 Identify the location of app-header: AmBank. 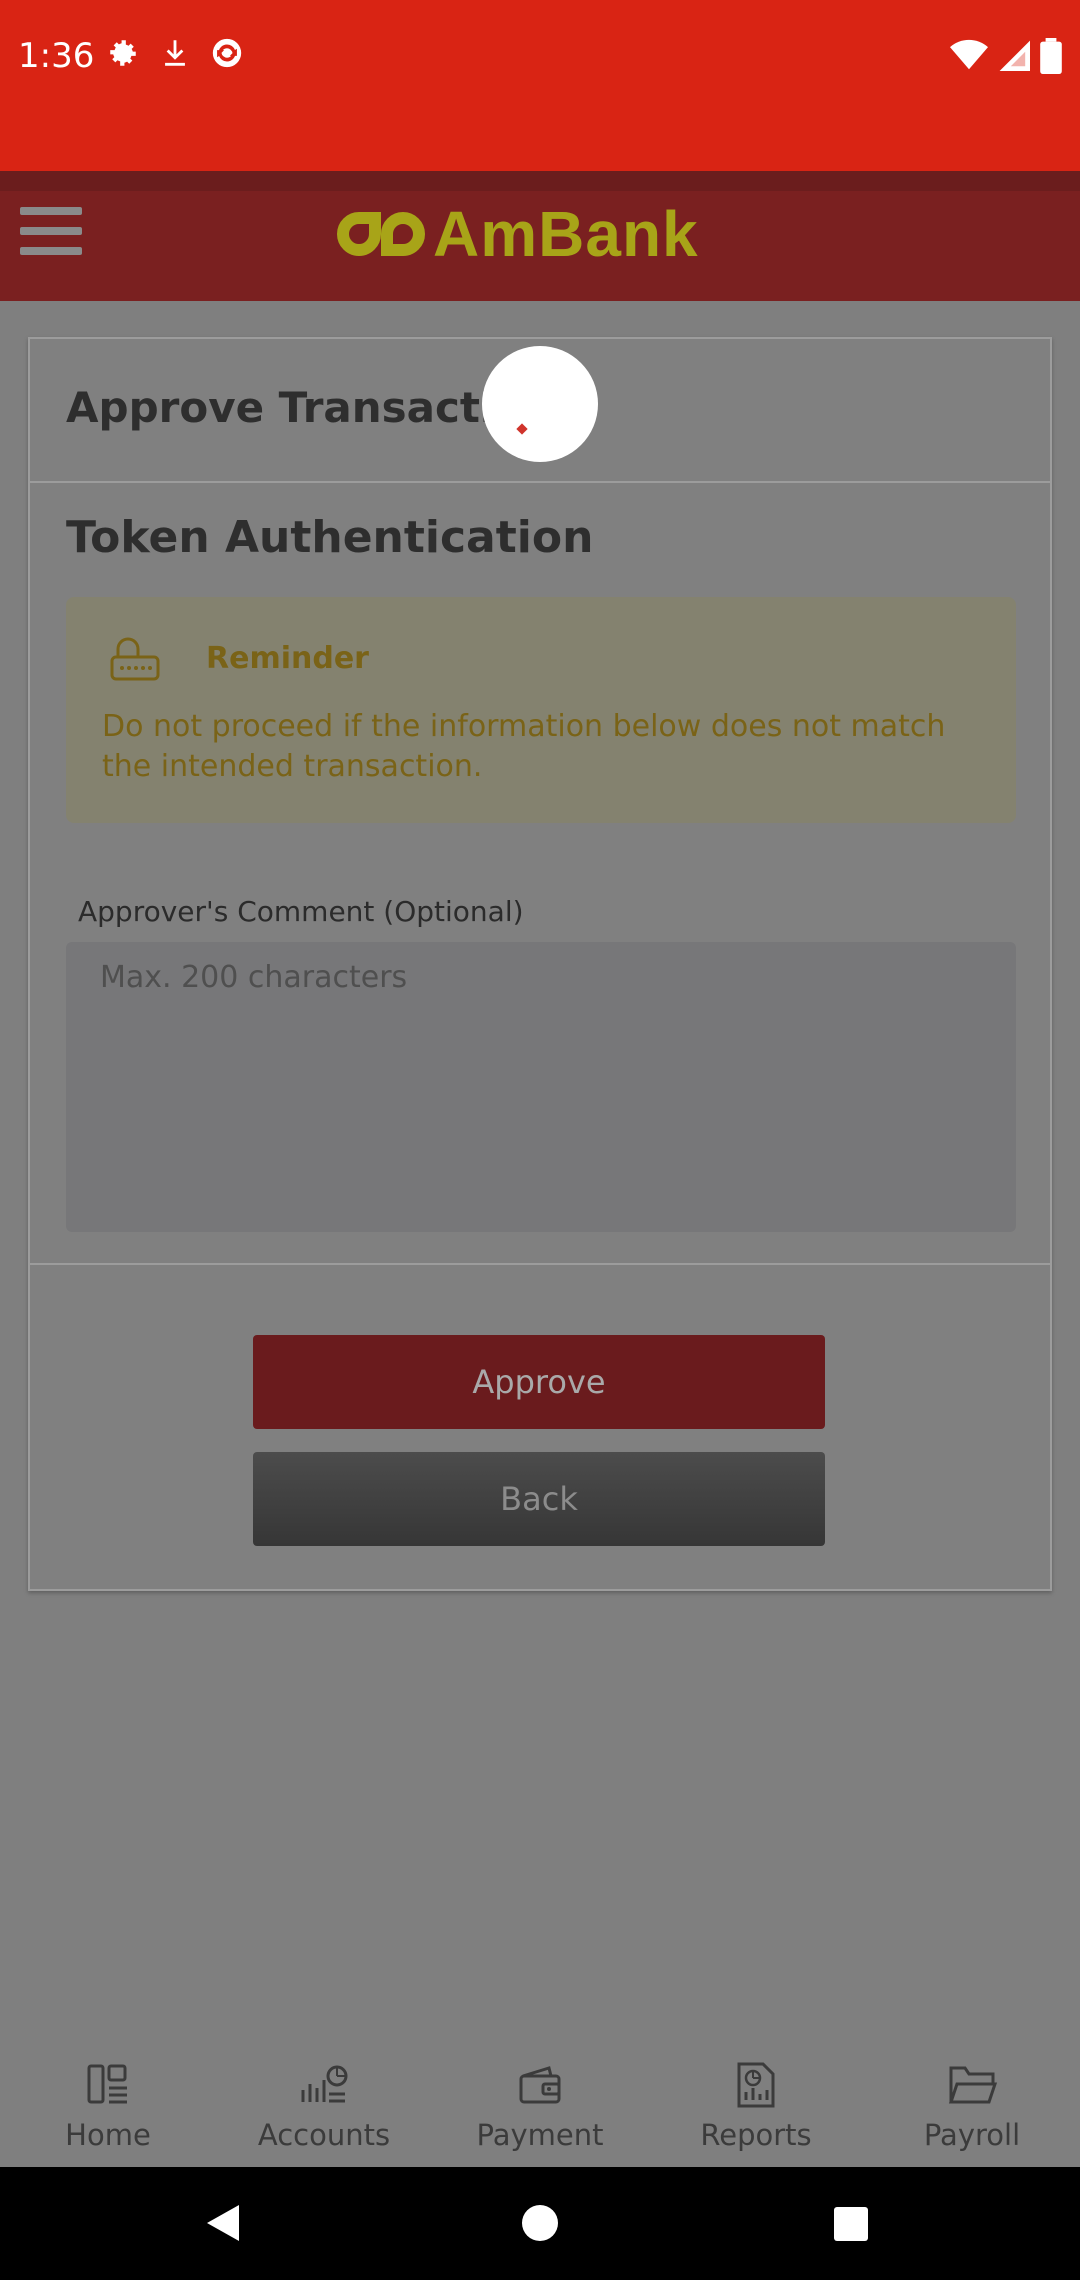
(540, 236).